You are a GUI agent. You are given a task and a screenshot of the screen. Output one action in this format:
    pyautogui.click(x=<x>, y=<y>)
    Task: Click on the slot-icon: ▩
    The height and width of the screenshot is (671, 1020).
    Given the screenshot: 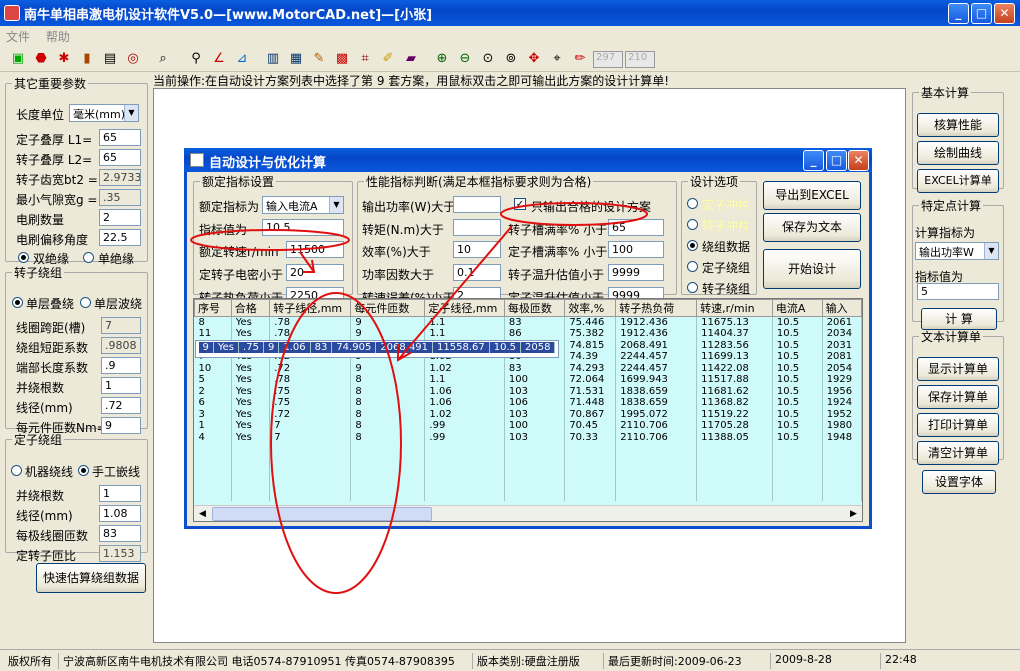 What is the action you would take?
    pyautogui.click(x=342, y=59)
    